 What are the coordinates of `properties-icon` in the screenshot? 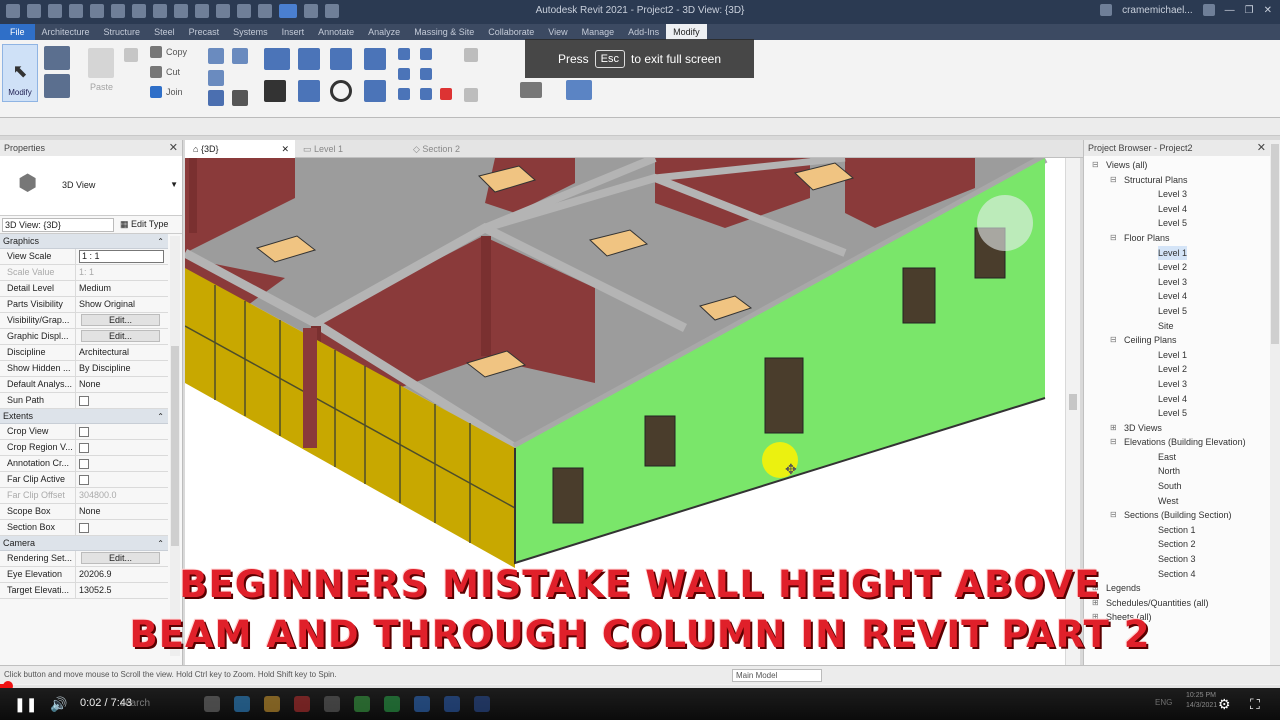 It's located at (57, 58).